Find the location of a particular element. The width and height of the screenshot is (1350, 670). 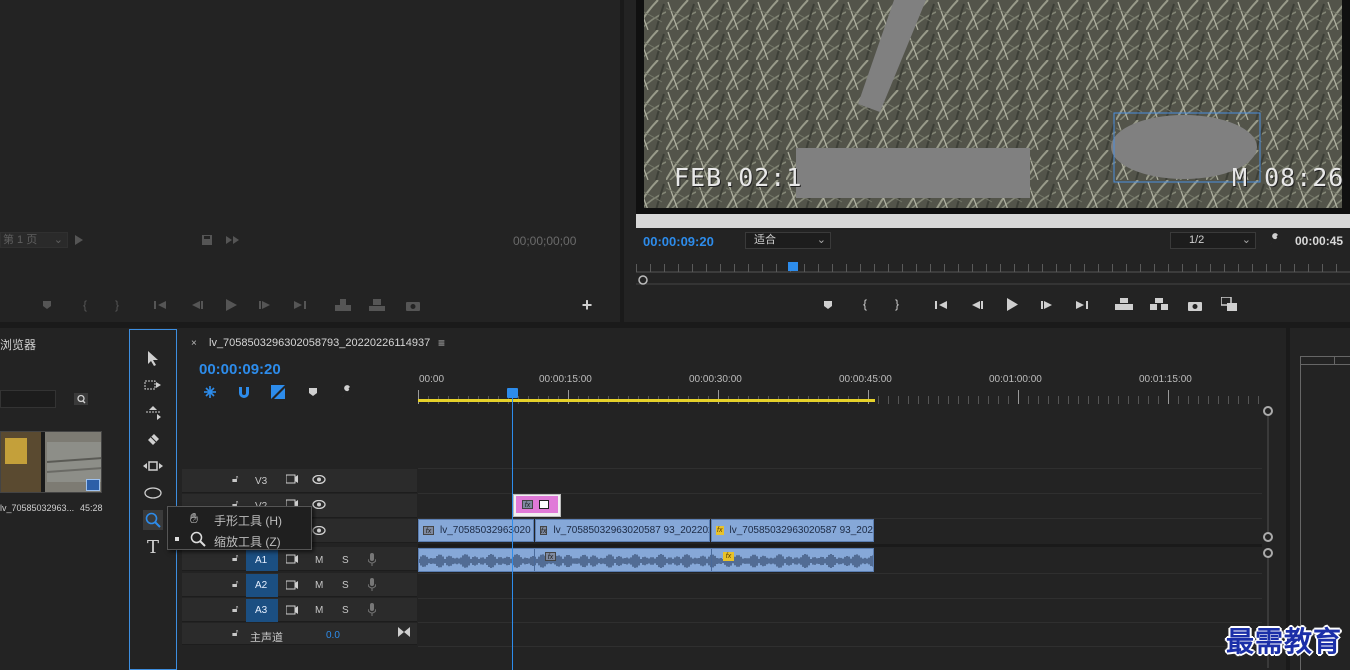

timeline-settings-wrench-icon is located at coordinates (347, 392).